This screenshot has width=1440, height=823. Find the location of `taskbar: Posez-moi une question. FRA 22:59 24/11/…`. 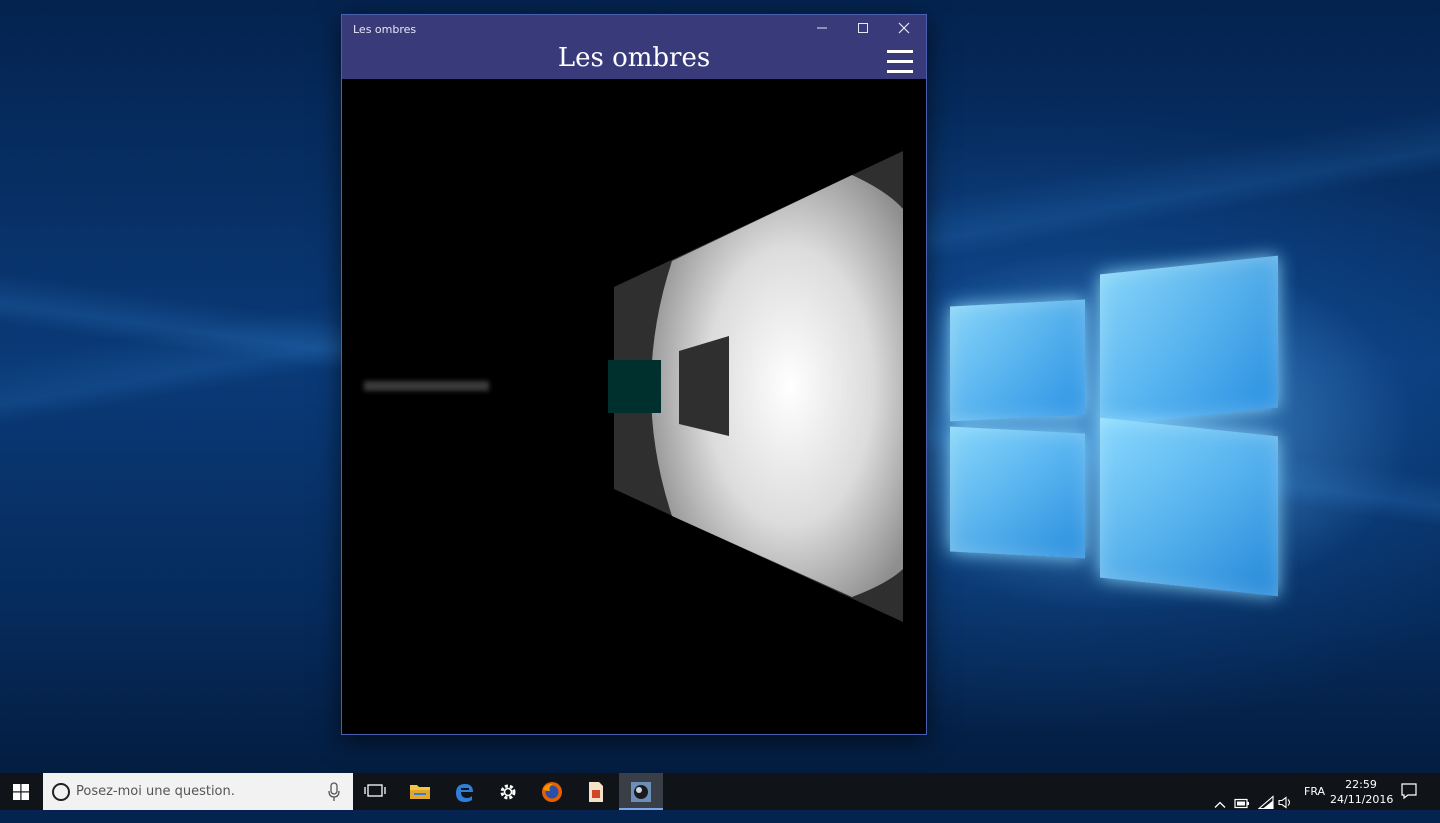

taskbar: Posez-moi une question. FRA 22:59 24/11/… is located at coordinates (720, 791).